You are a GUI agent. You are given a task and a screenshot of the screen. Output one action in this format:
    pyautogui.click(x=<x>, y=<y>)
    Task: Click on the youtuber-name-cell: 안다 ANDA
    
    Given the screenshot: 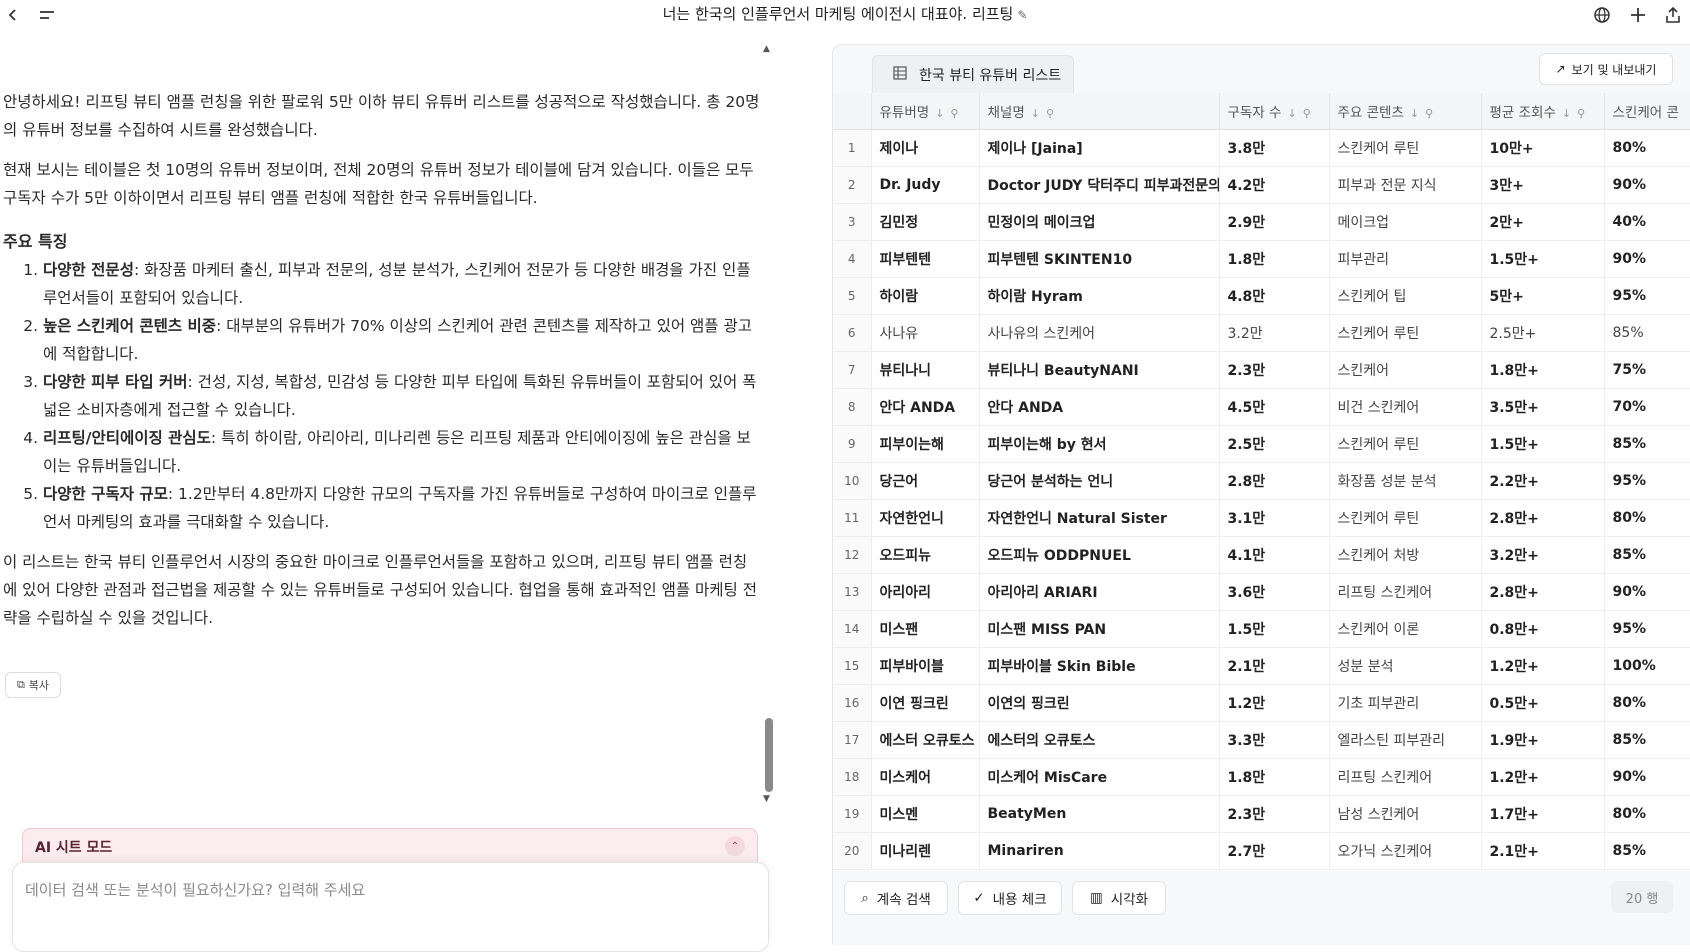 What is the action you would take?
    pyautogui.click(x=925, y=407)
    